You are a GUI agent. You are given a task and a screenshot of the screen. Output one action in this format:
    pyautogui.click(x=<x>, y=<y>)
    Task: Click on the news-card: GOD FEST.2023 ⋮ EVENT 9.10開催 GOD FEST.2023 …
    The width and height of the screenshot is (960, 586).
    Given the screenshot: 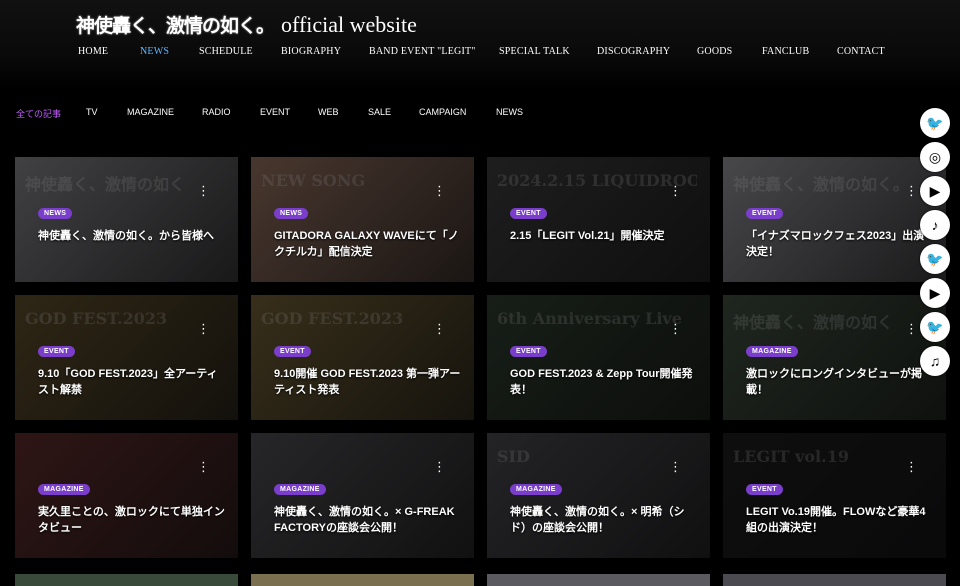 What is the action you would take?
    pyautogui.click(x=362, y=357)
    